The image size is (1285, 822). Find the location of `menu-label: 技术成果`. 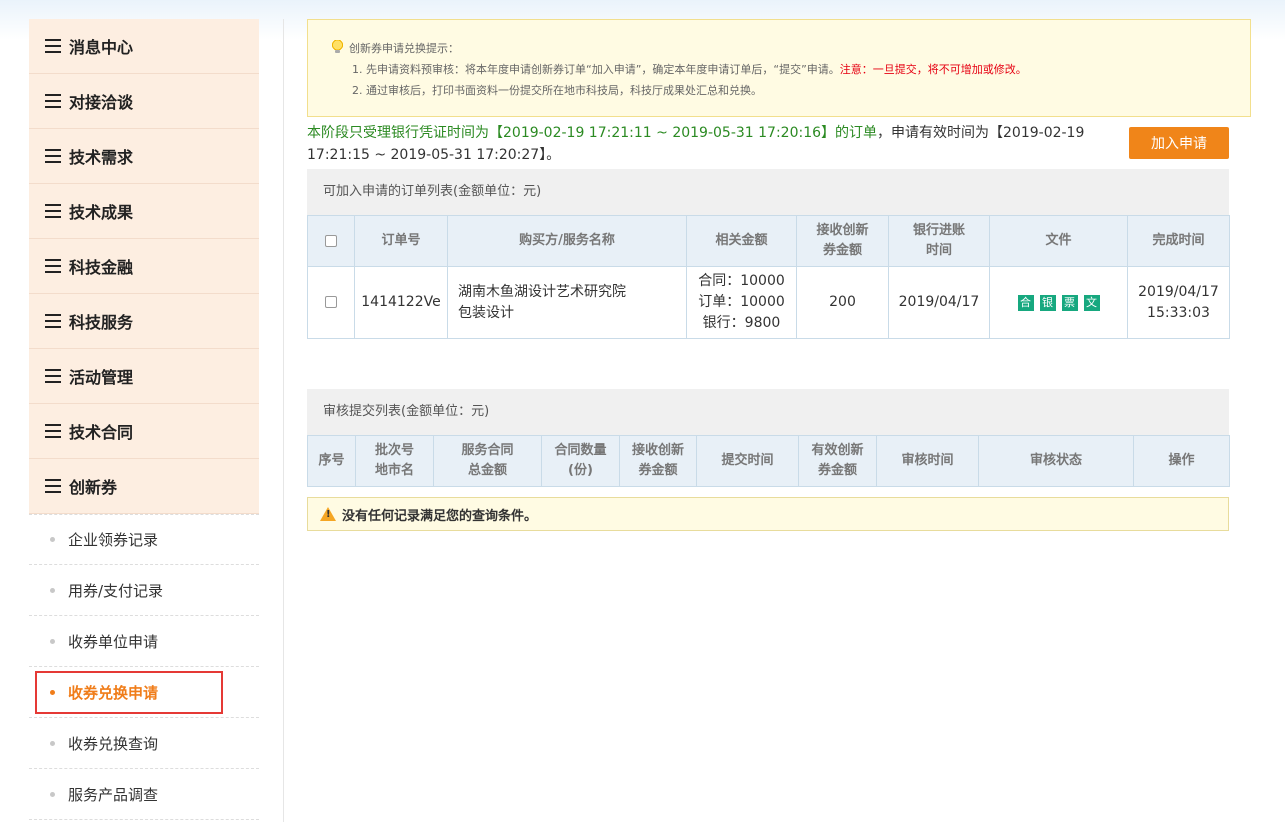

menu-label: 技术成果 is located at coordinates (101, 212).